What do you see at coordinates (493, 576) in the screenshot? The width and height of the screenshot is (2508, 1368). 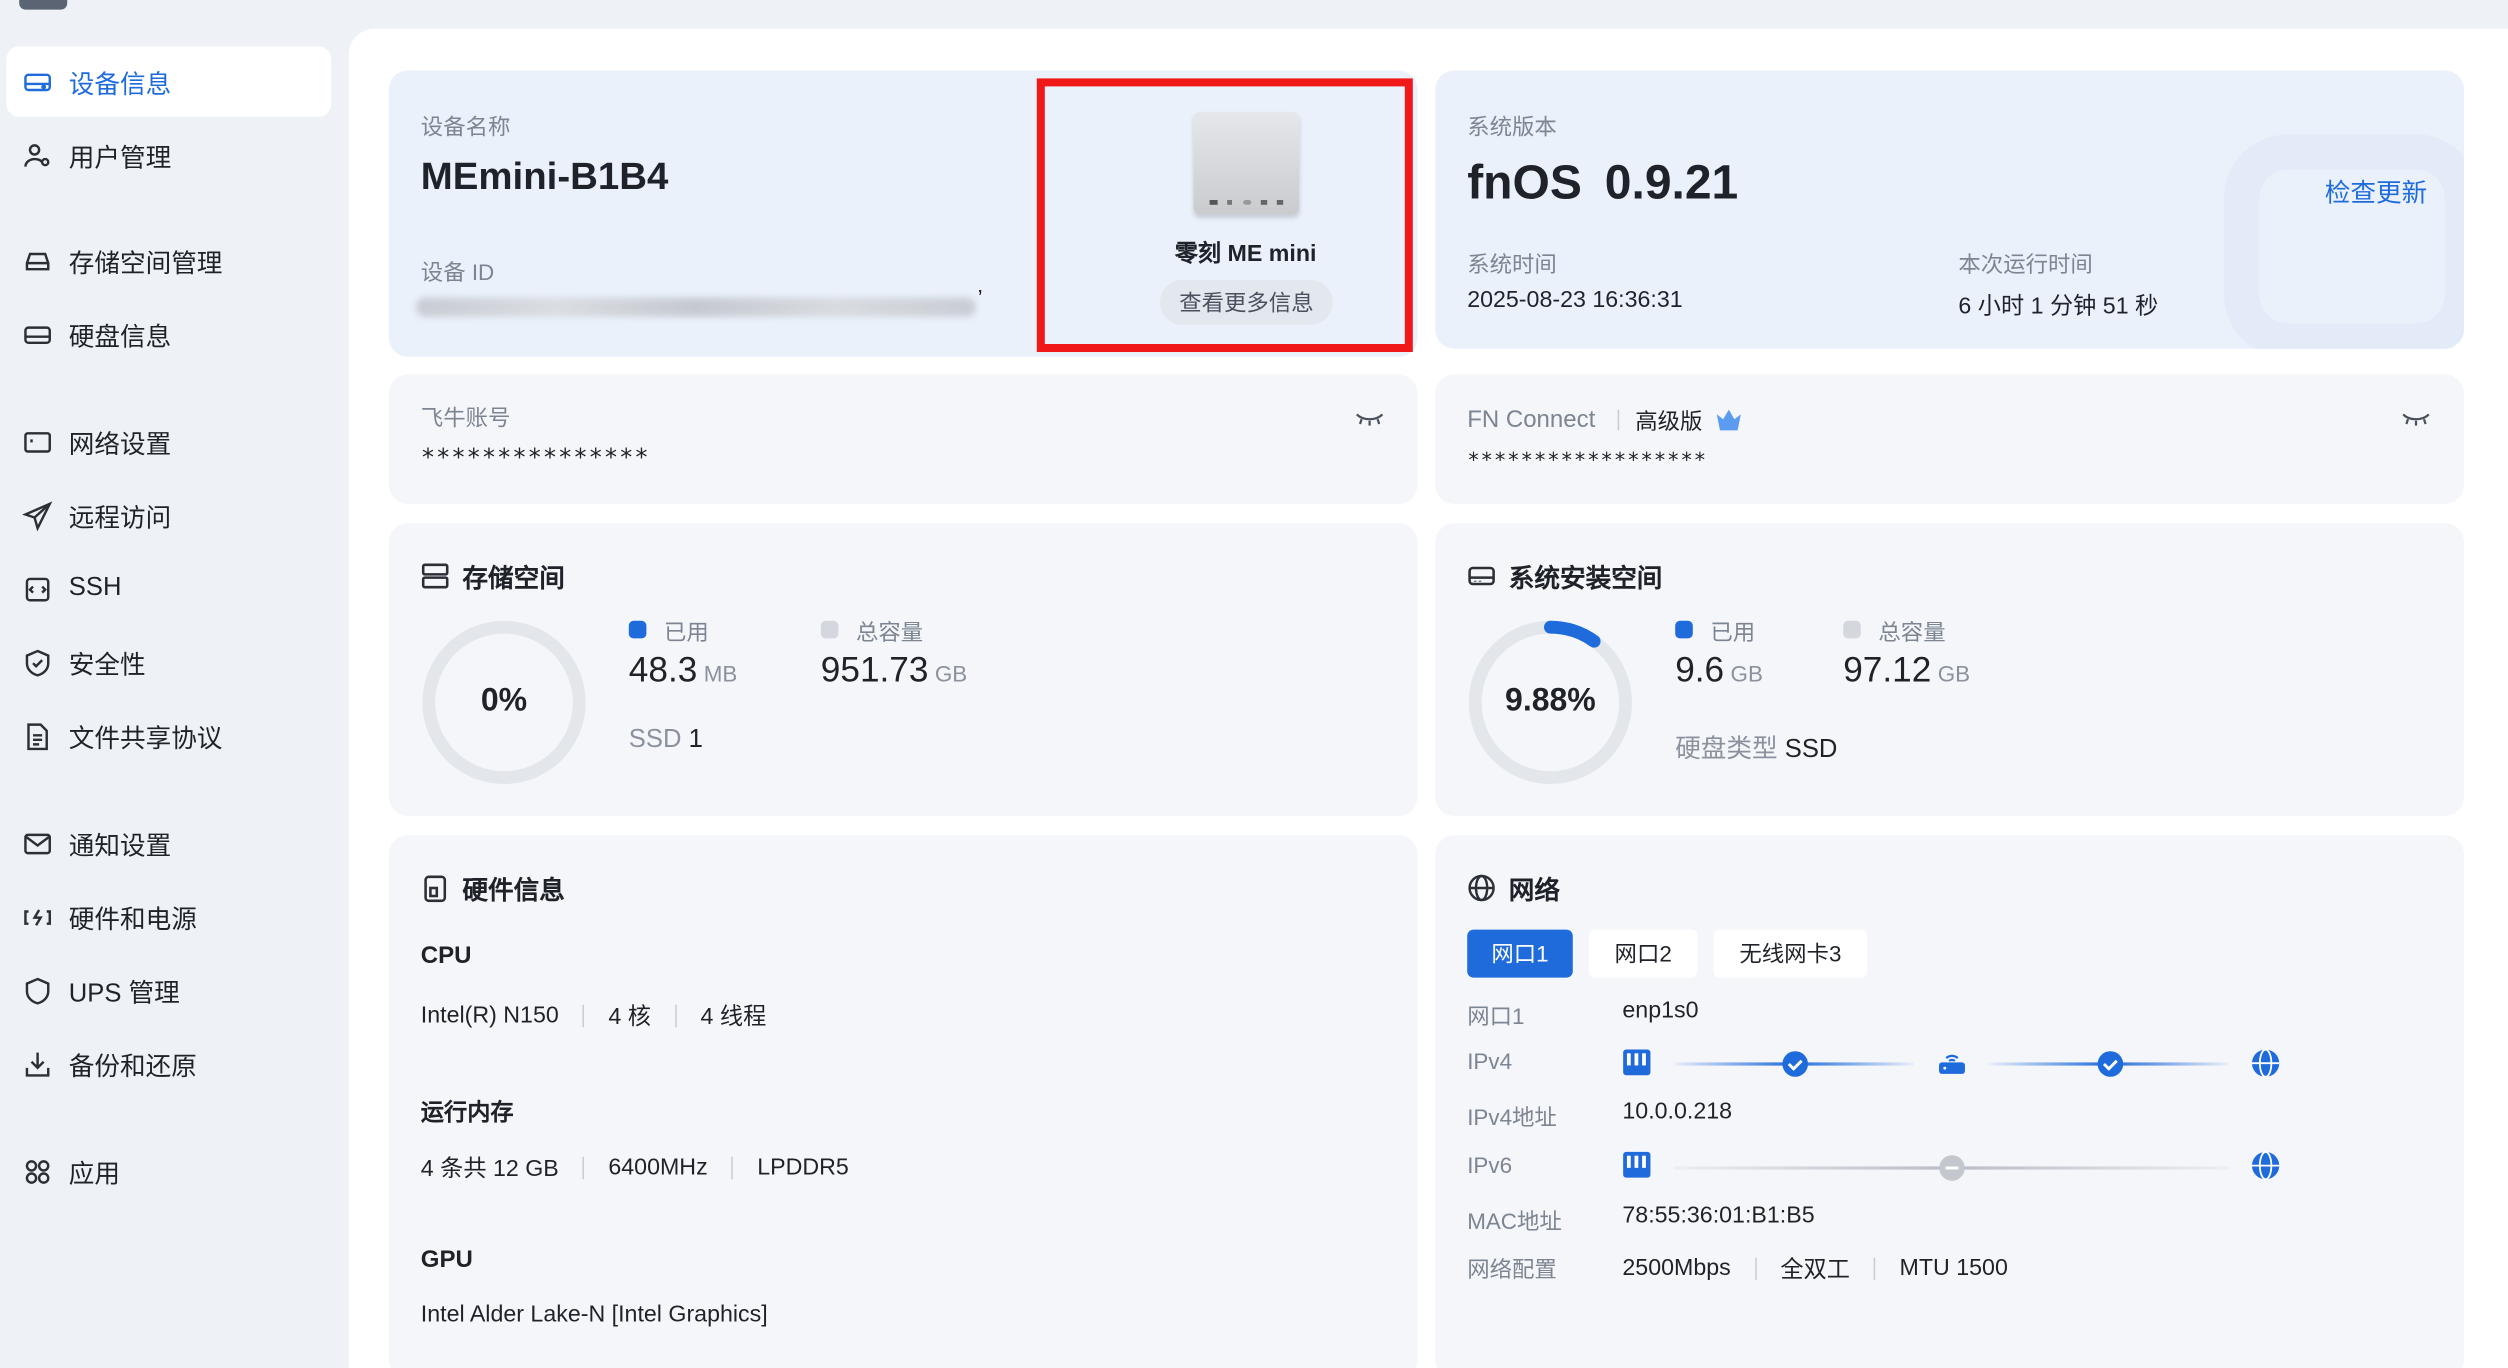 I see `storage-title: 存储空间` at bounding box center [493, 576].